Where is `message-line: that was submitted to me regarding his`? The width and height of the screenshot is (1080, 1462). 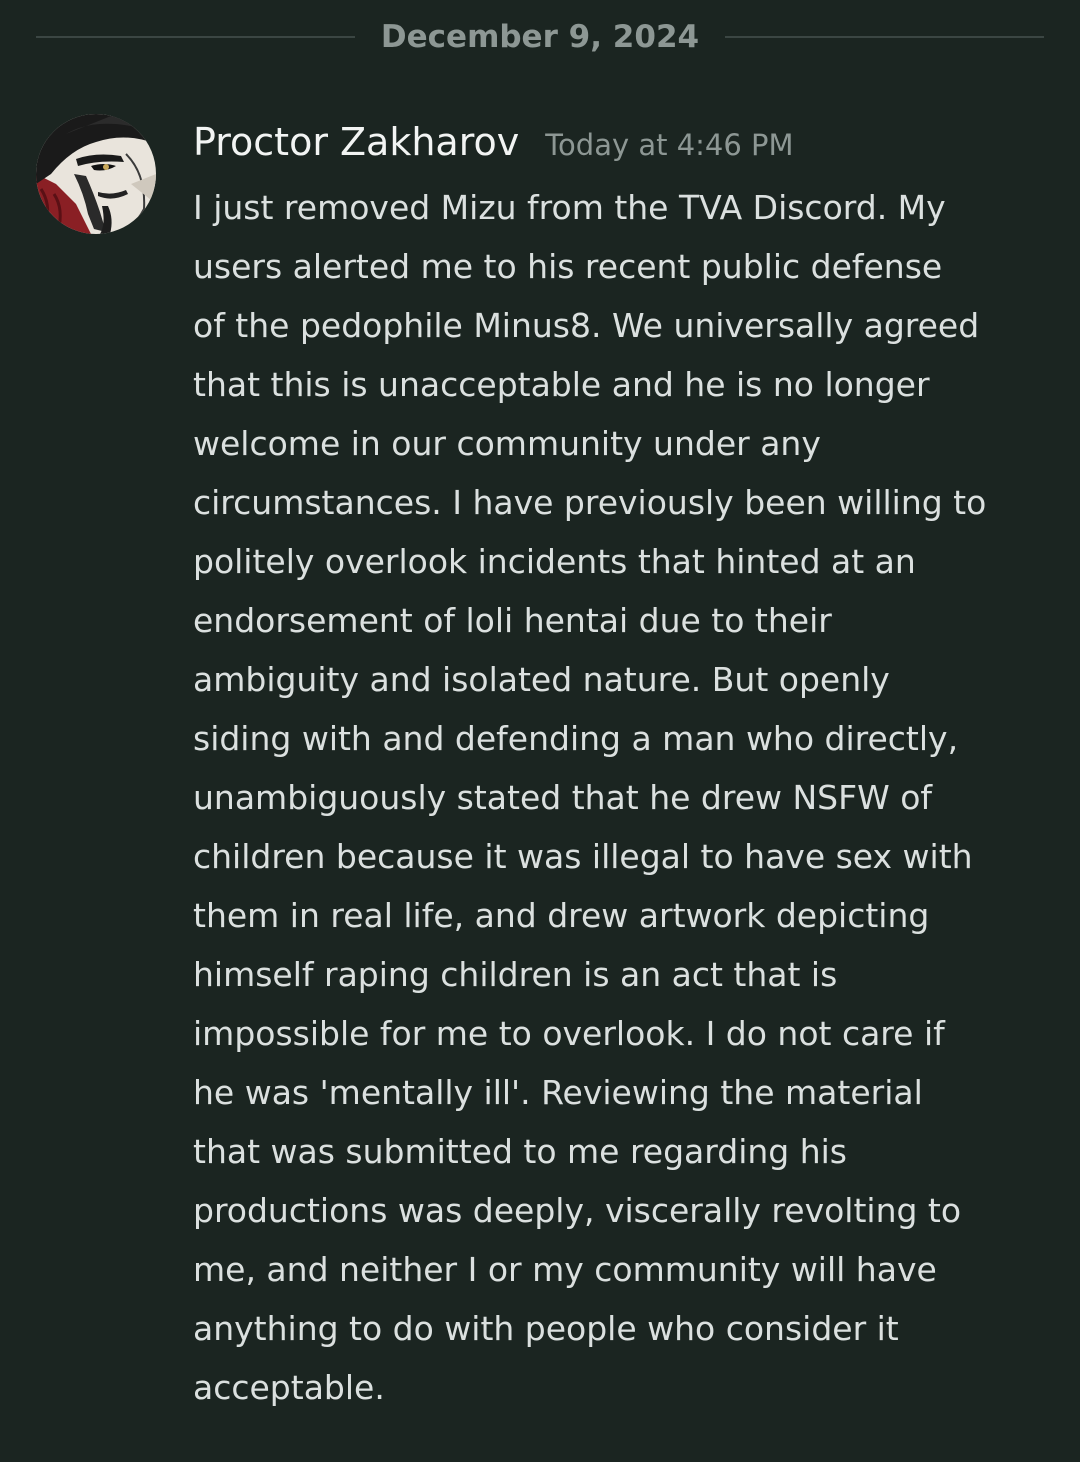
message-line: that was submitted to me regarding his is located at coordinates (520, 1151).